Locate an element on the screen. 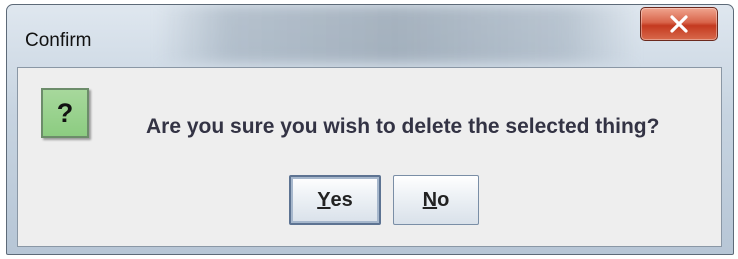 The height and width of the screenshot is (259, 738). no-mnemonic: N is located at coordinates (430, 199).